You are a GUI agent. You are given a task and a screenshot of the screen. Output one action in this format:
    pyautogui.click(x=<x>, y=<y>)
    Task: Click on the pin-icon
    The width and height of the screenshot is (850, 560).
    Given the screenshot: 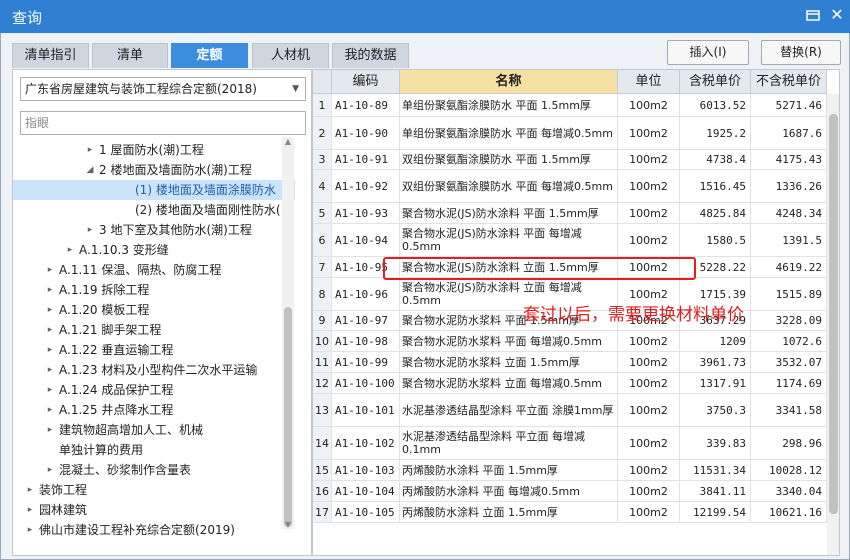 What is the action you would take?
    pyautogui.click(x=813, y=15)
    